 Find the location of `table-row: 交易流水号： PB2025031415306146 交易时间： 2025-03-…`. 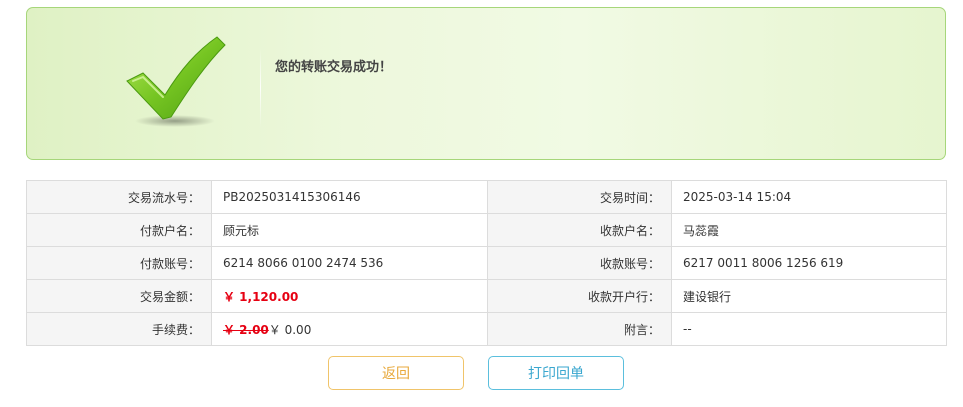

table-row: 交易流水号： PB2025031415306146 交易时间： 2025-03-… is located at coordinates (486, 197).